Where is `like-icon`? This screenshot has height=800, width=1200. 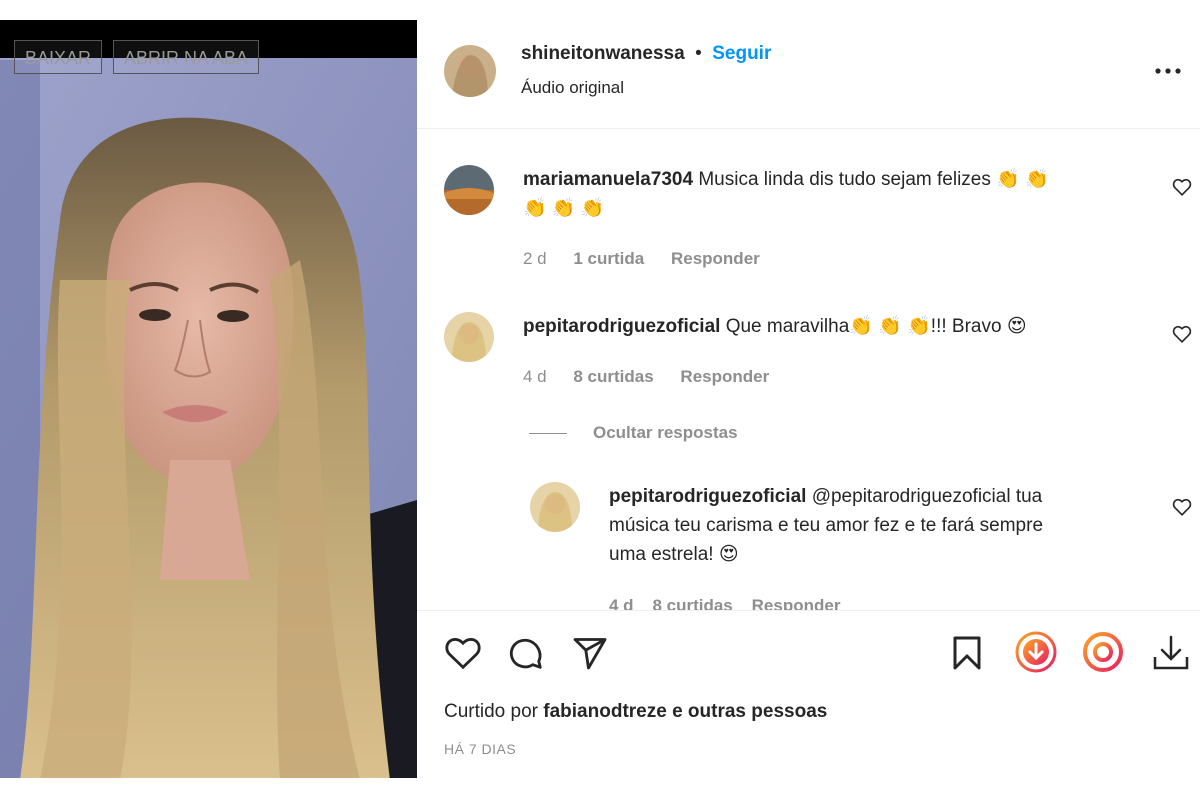 like-icon is located at coordinates (463, 653).